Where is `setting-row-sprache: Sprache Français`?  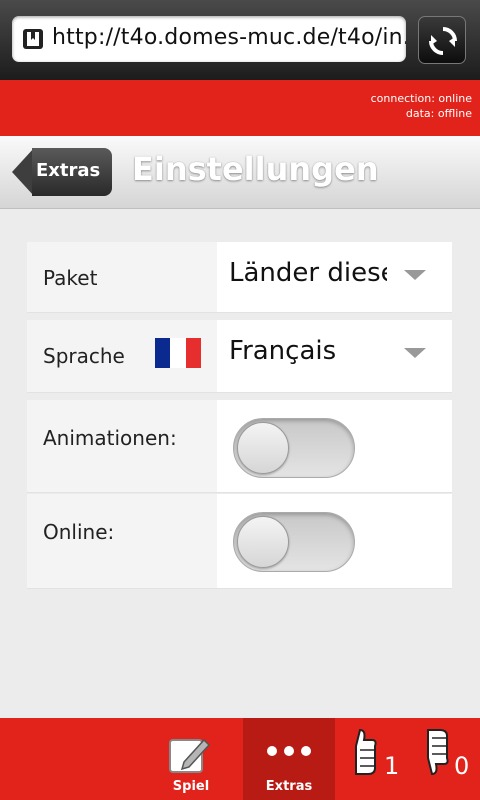 setting-row-sprache: Sprache Français is located at coordinates (239, 356).